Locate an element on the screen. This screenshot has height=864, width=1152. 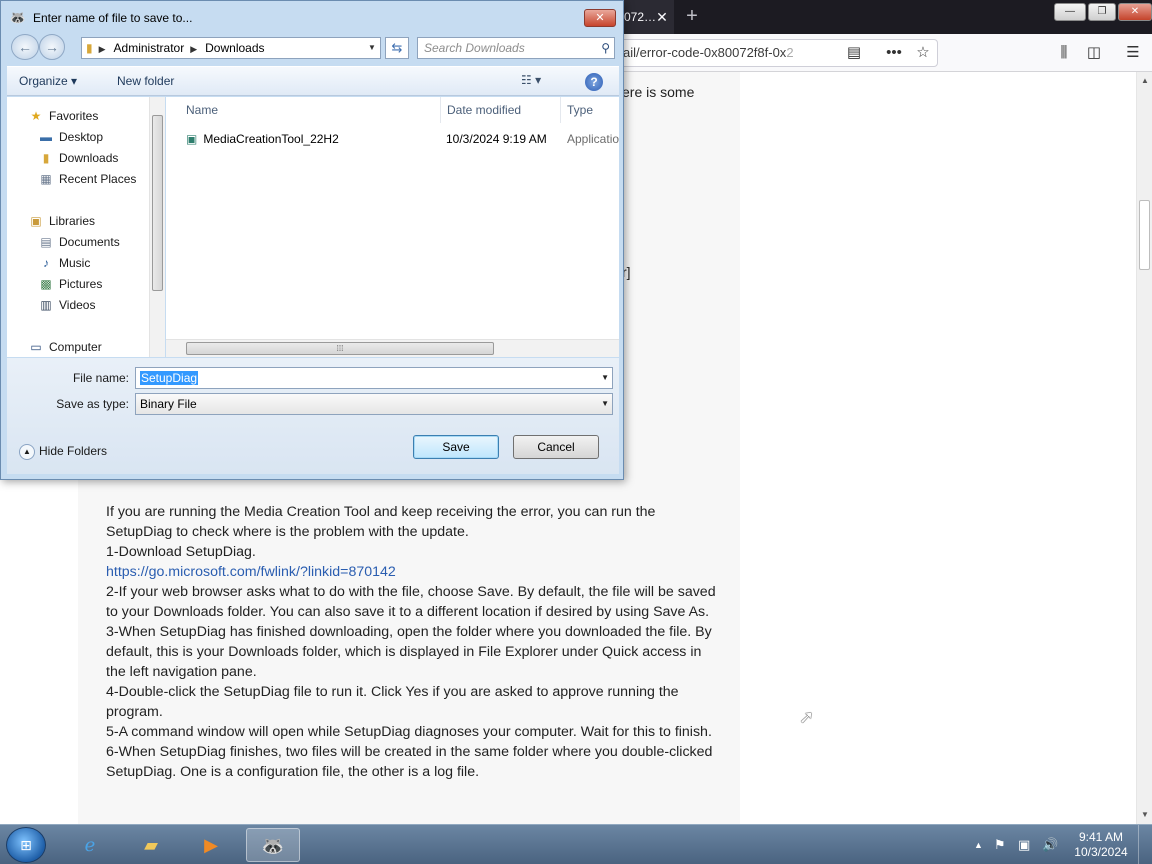
clock-date: 10/3/2024 is located at coordinates (1101, 852).